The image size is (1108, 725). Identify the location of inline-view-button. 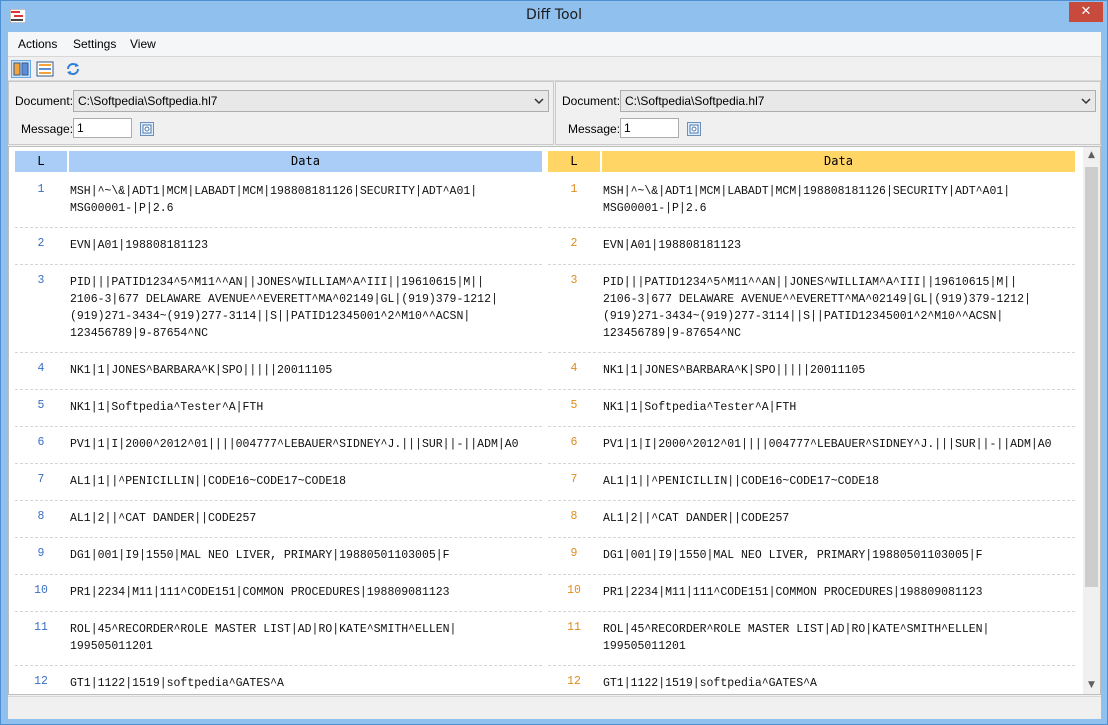
(45, 69).